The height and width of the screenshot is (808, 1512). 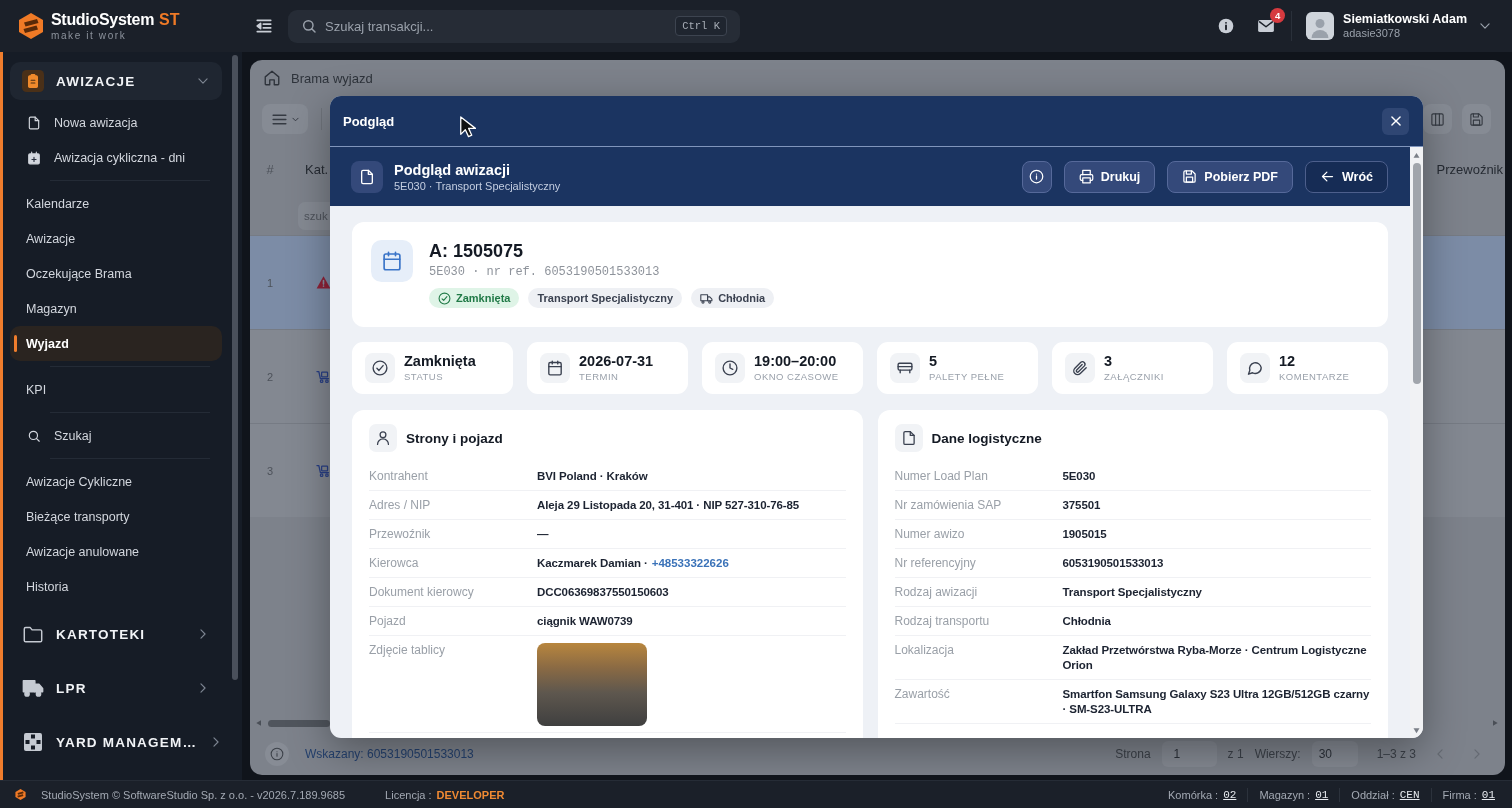 What do you see at coordinates (1405, 19) in the screenshot?
I see `user-name: Siemiatkowski Adam` at bounding box center [1405, 19].